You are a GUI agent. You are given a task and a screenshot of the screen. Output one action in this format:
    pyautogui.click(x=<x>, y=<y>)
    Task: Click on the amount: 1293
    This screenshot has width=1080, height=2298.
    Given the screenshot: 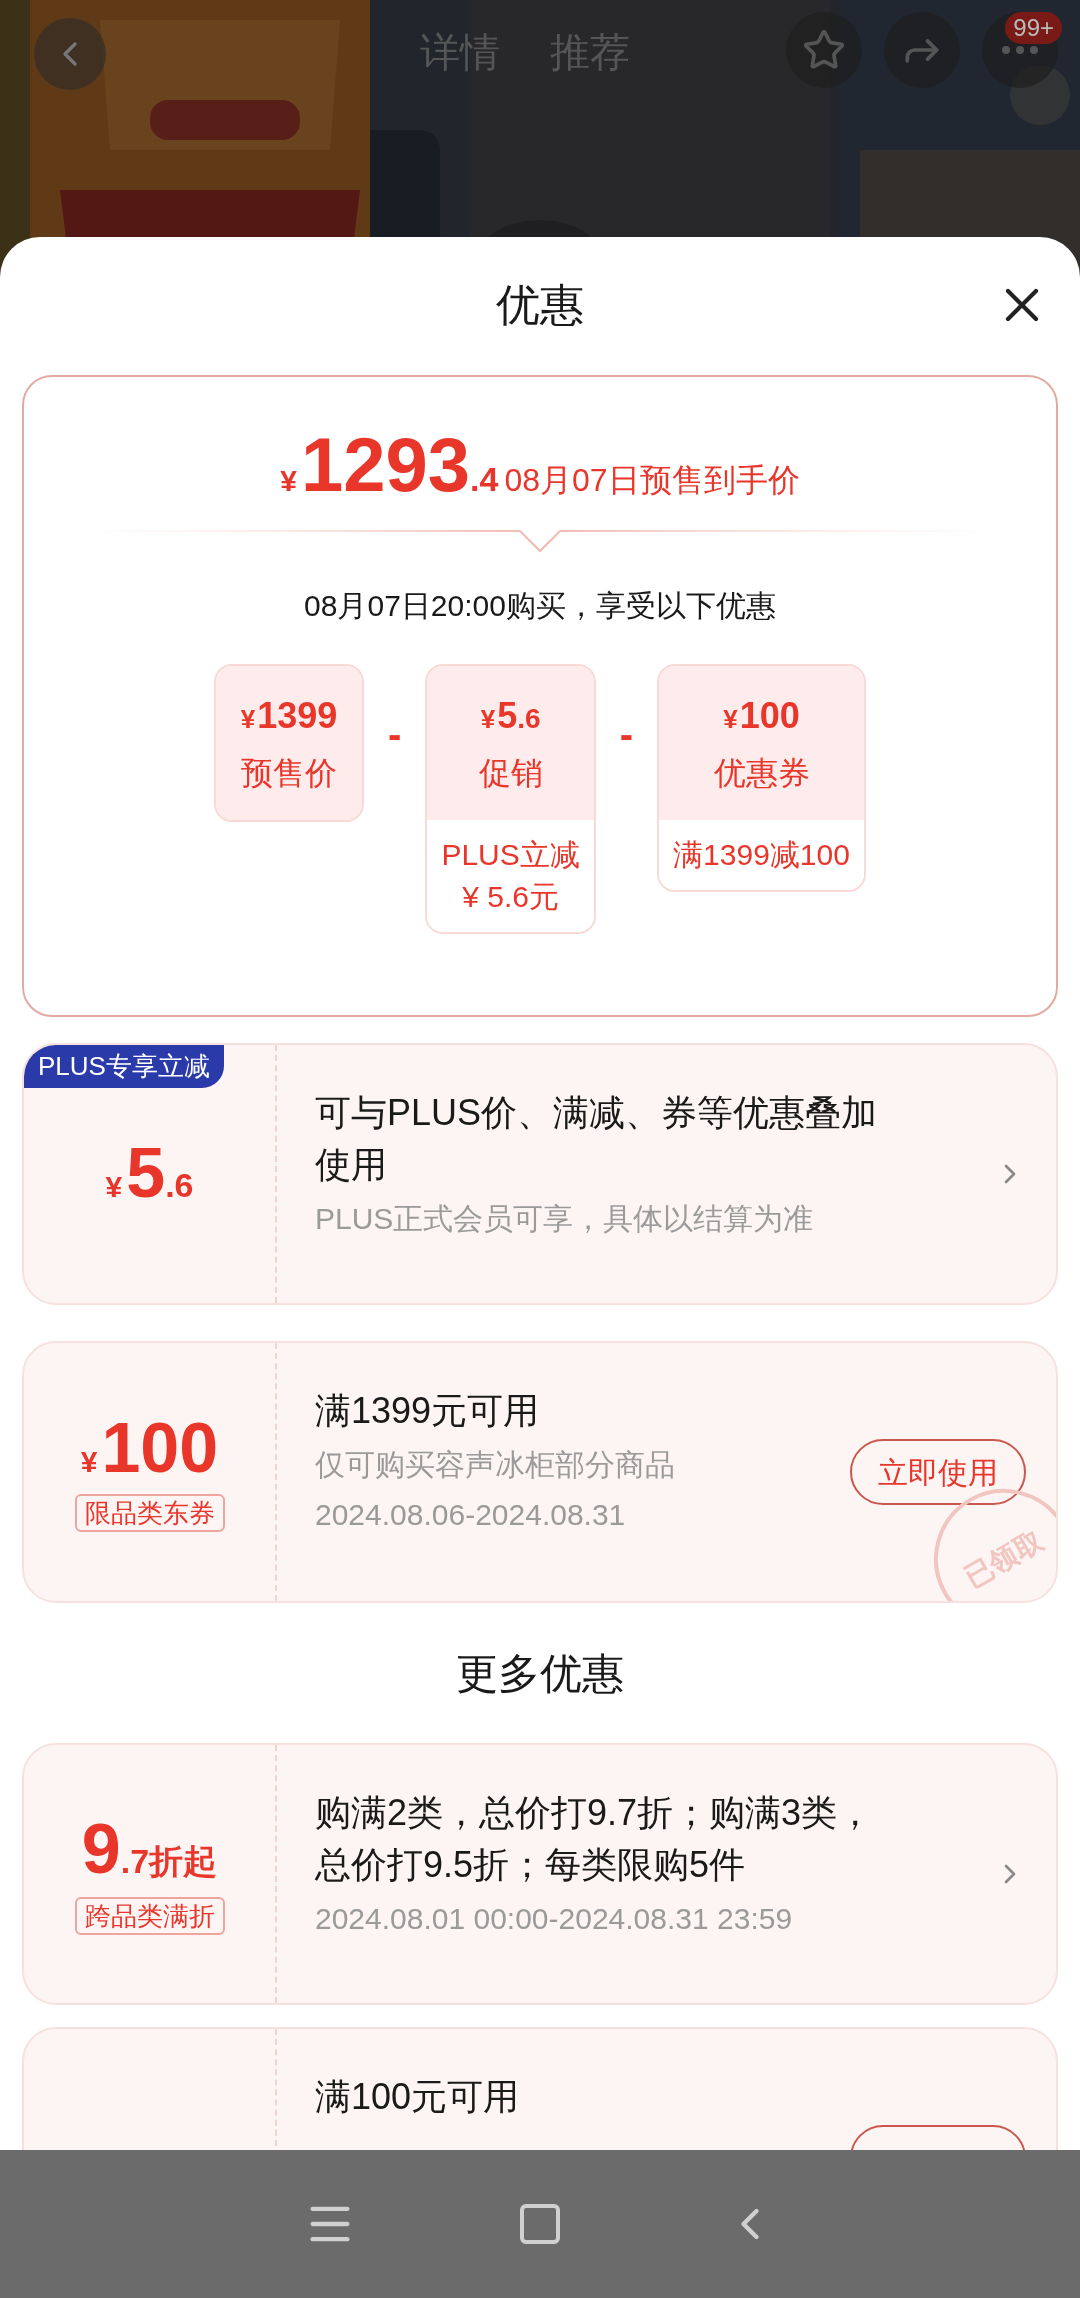 What is the action you would take?
    pyautogui.click(x=386, y=465)
    